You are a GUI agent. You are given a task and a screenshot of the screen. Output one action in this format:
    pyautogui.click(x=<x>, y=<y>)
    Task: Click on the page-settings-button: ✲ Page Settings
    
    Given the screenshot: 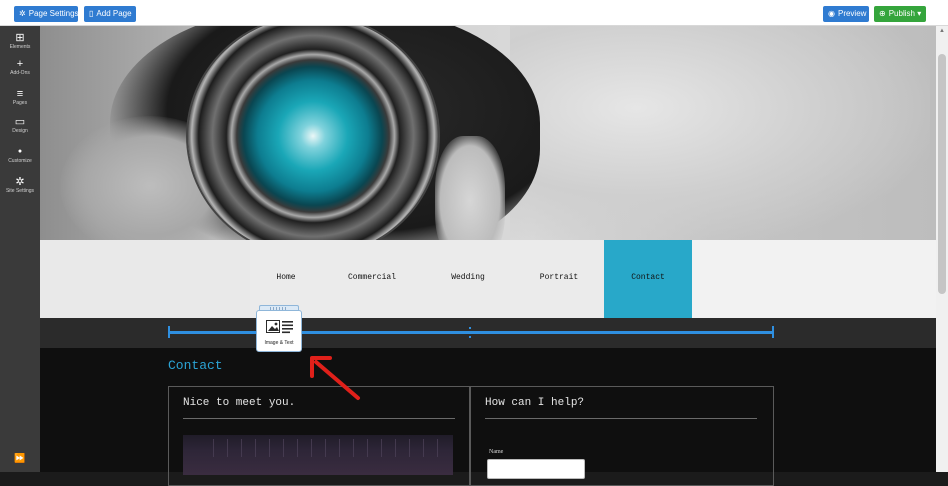 What is the action you would take?
    pyautogui.click(x=46, y=14)
    